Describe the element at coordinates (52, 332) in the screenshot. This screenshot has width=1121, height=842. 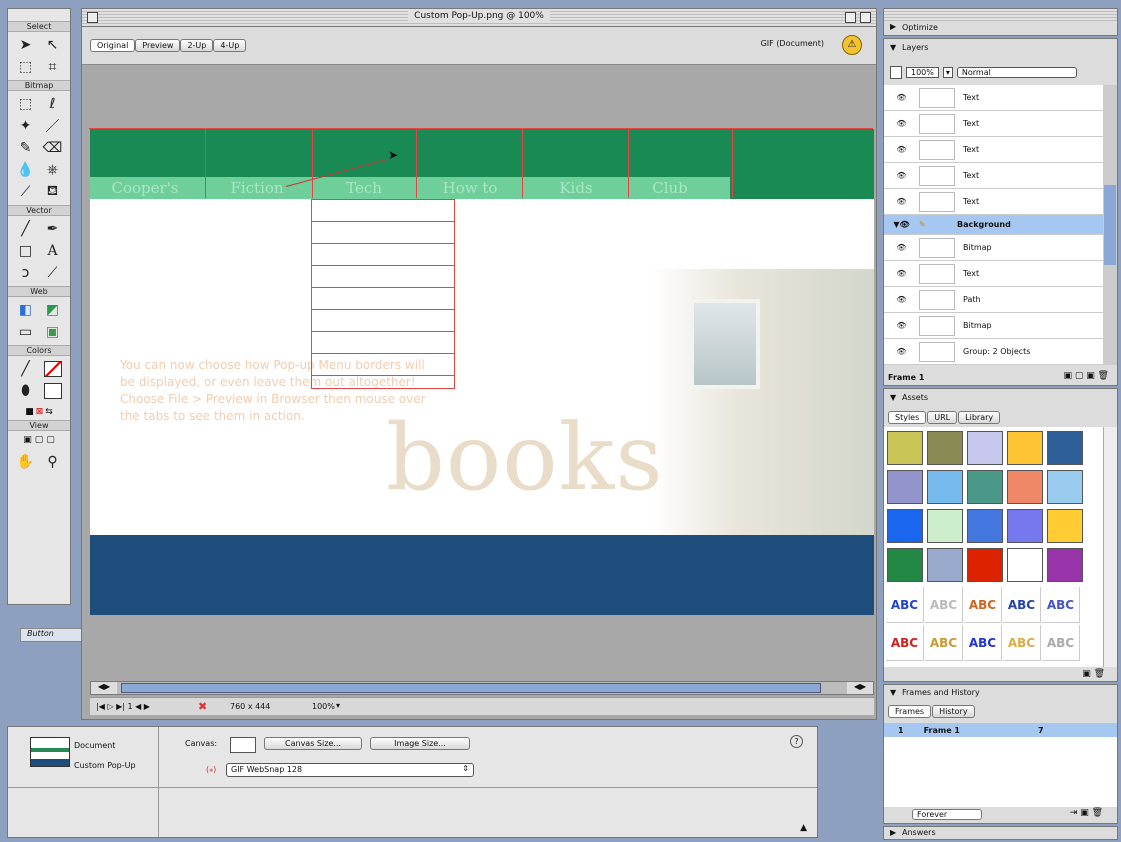
I see `show-slices-icon: ▣` at that location.